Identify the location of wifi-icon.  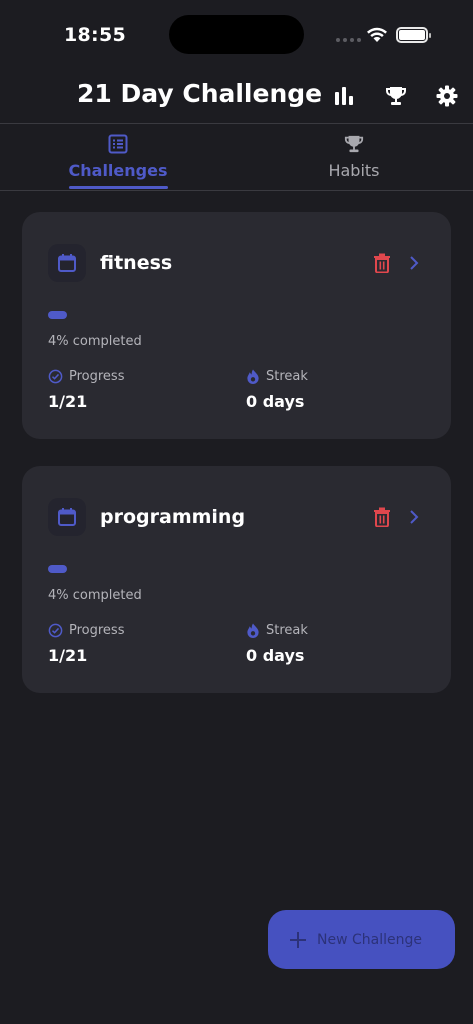
(377, 36).